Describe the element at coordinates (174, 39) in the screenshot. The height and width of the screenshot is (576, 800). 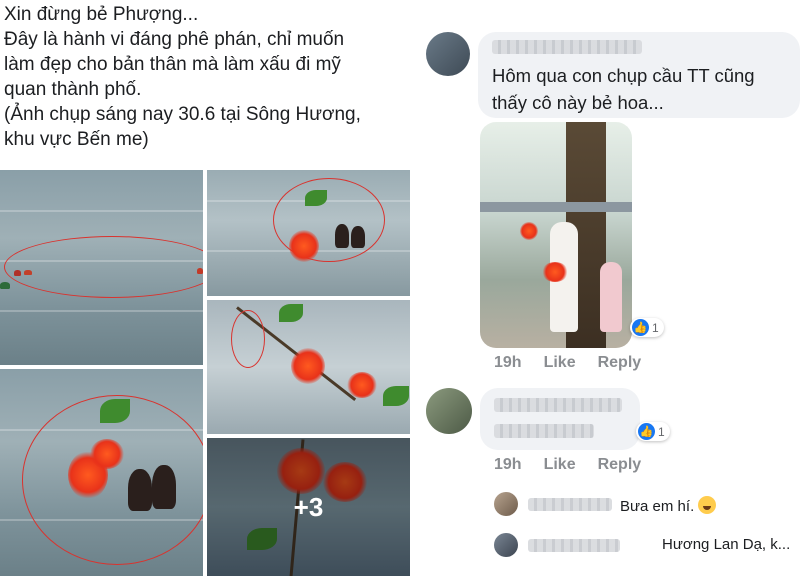
I see `caption-line: Đây là hành vi đáng phê phán, chỉ muốn` at that location.